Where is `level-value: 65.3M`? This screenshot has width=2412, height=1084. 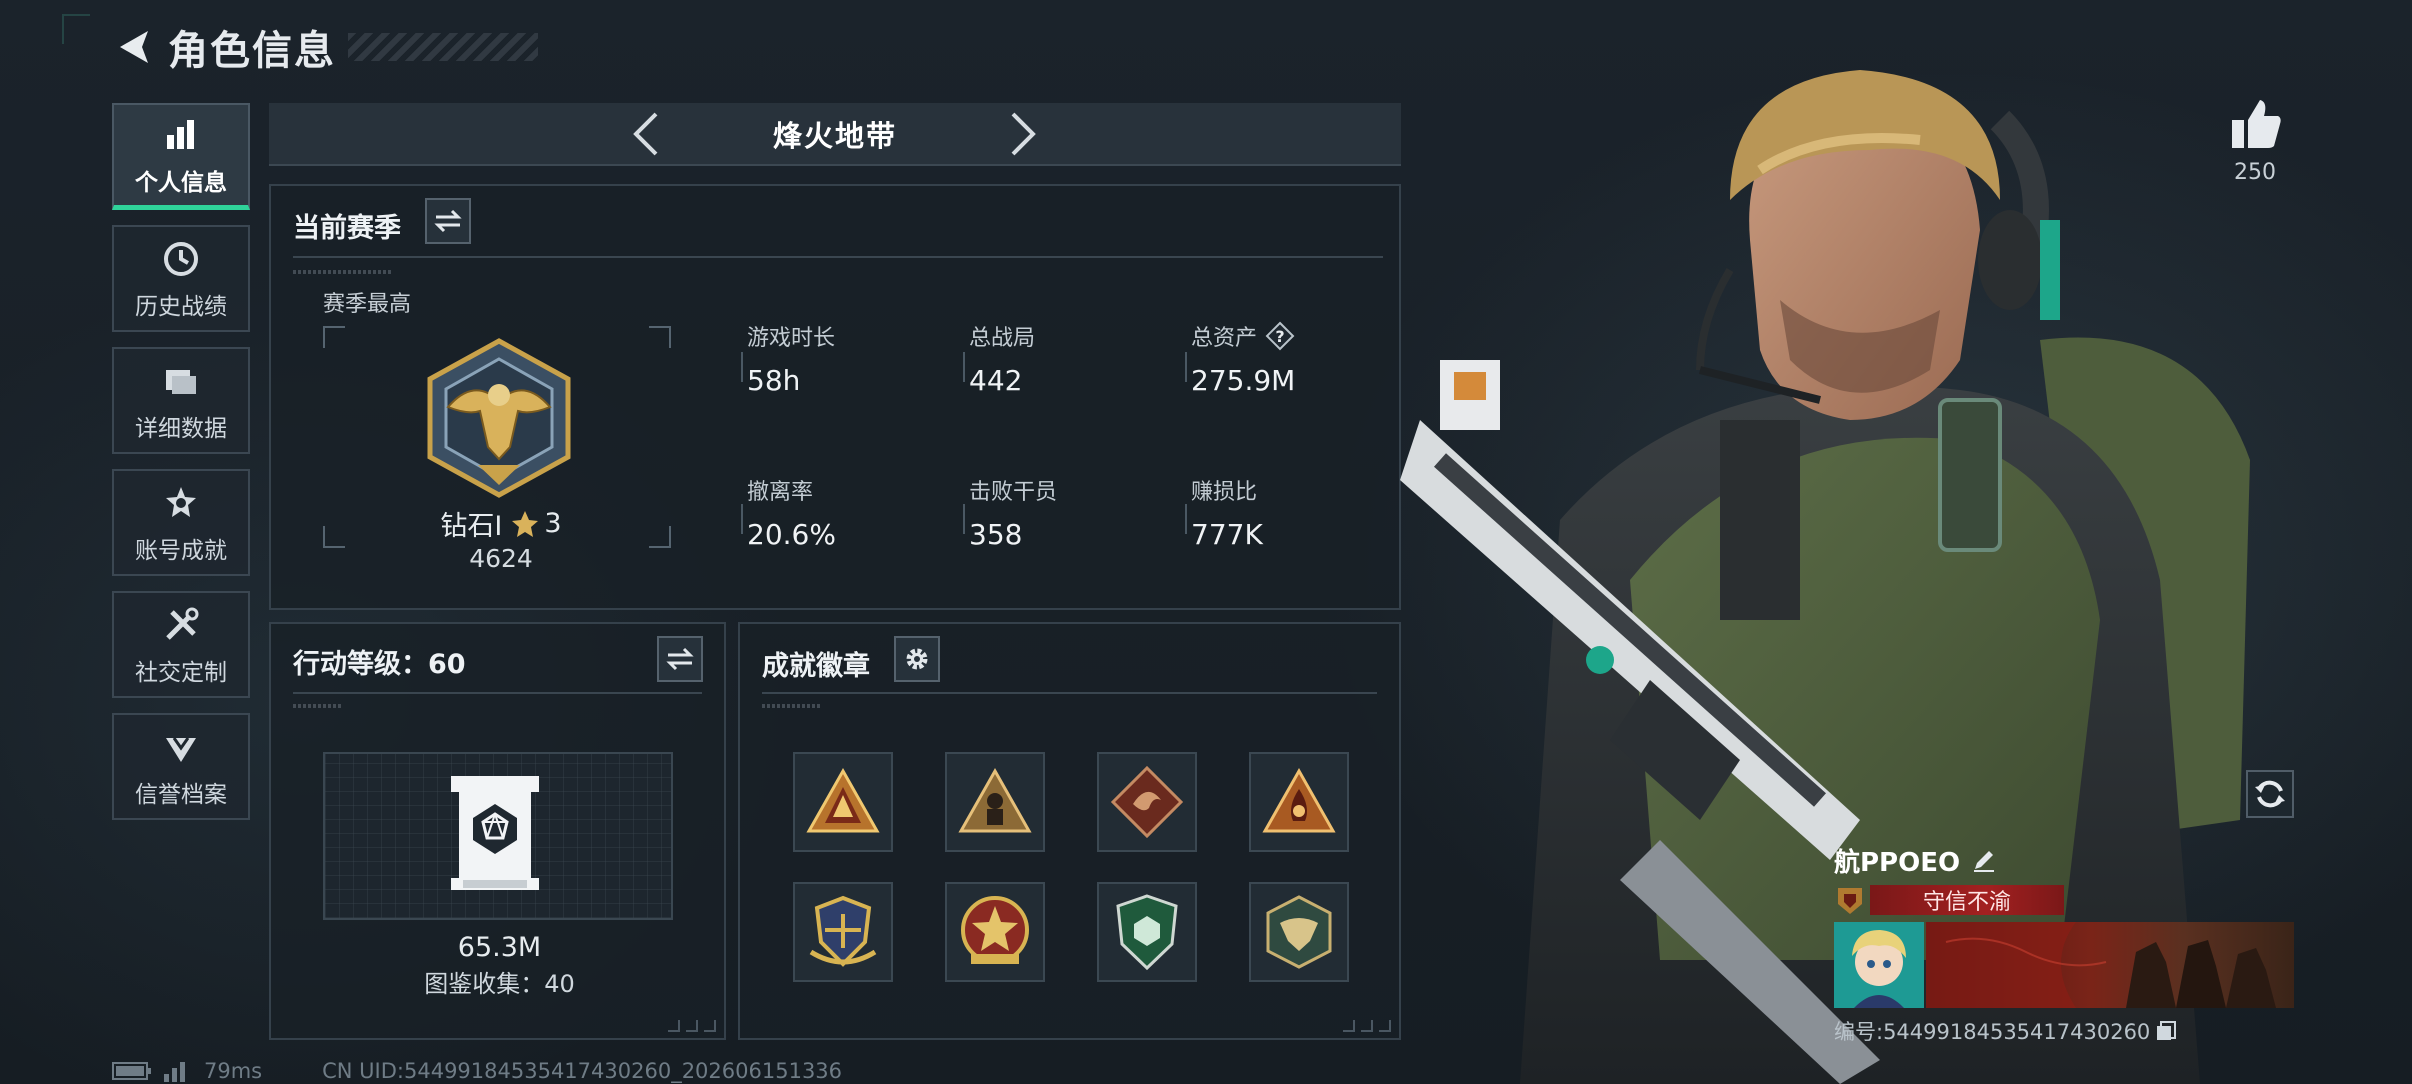
level-value: 65.3M is located at coordinates (499, 947).